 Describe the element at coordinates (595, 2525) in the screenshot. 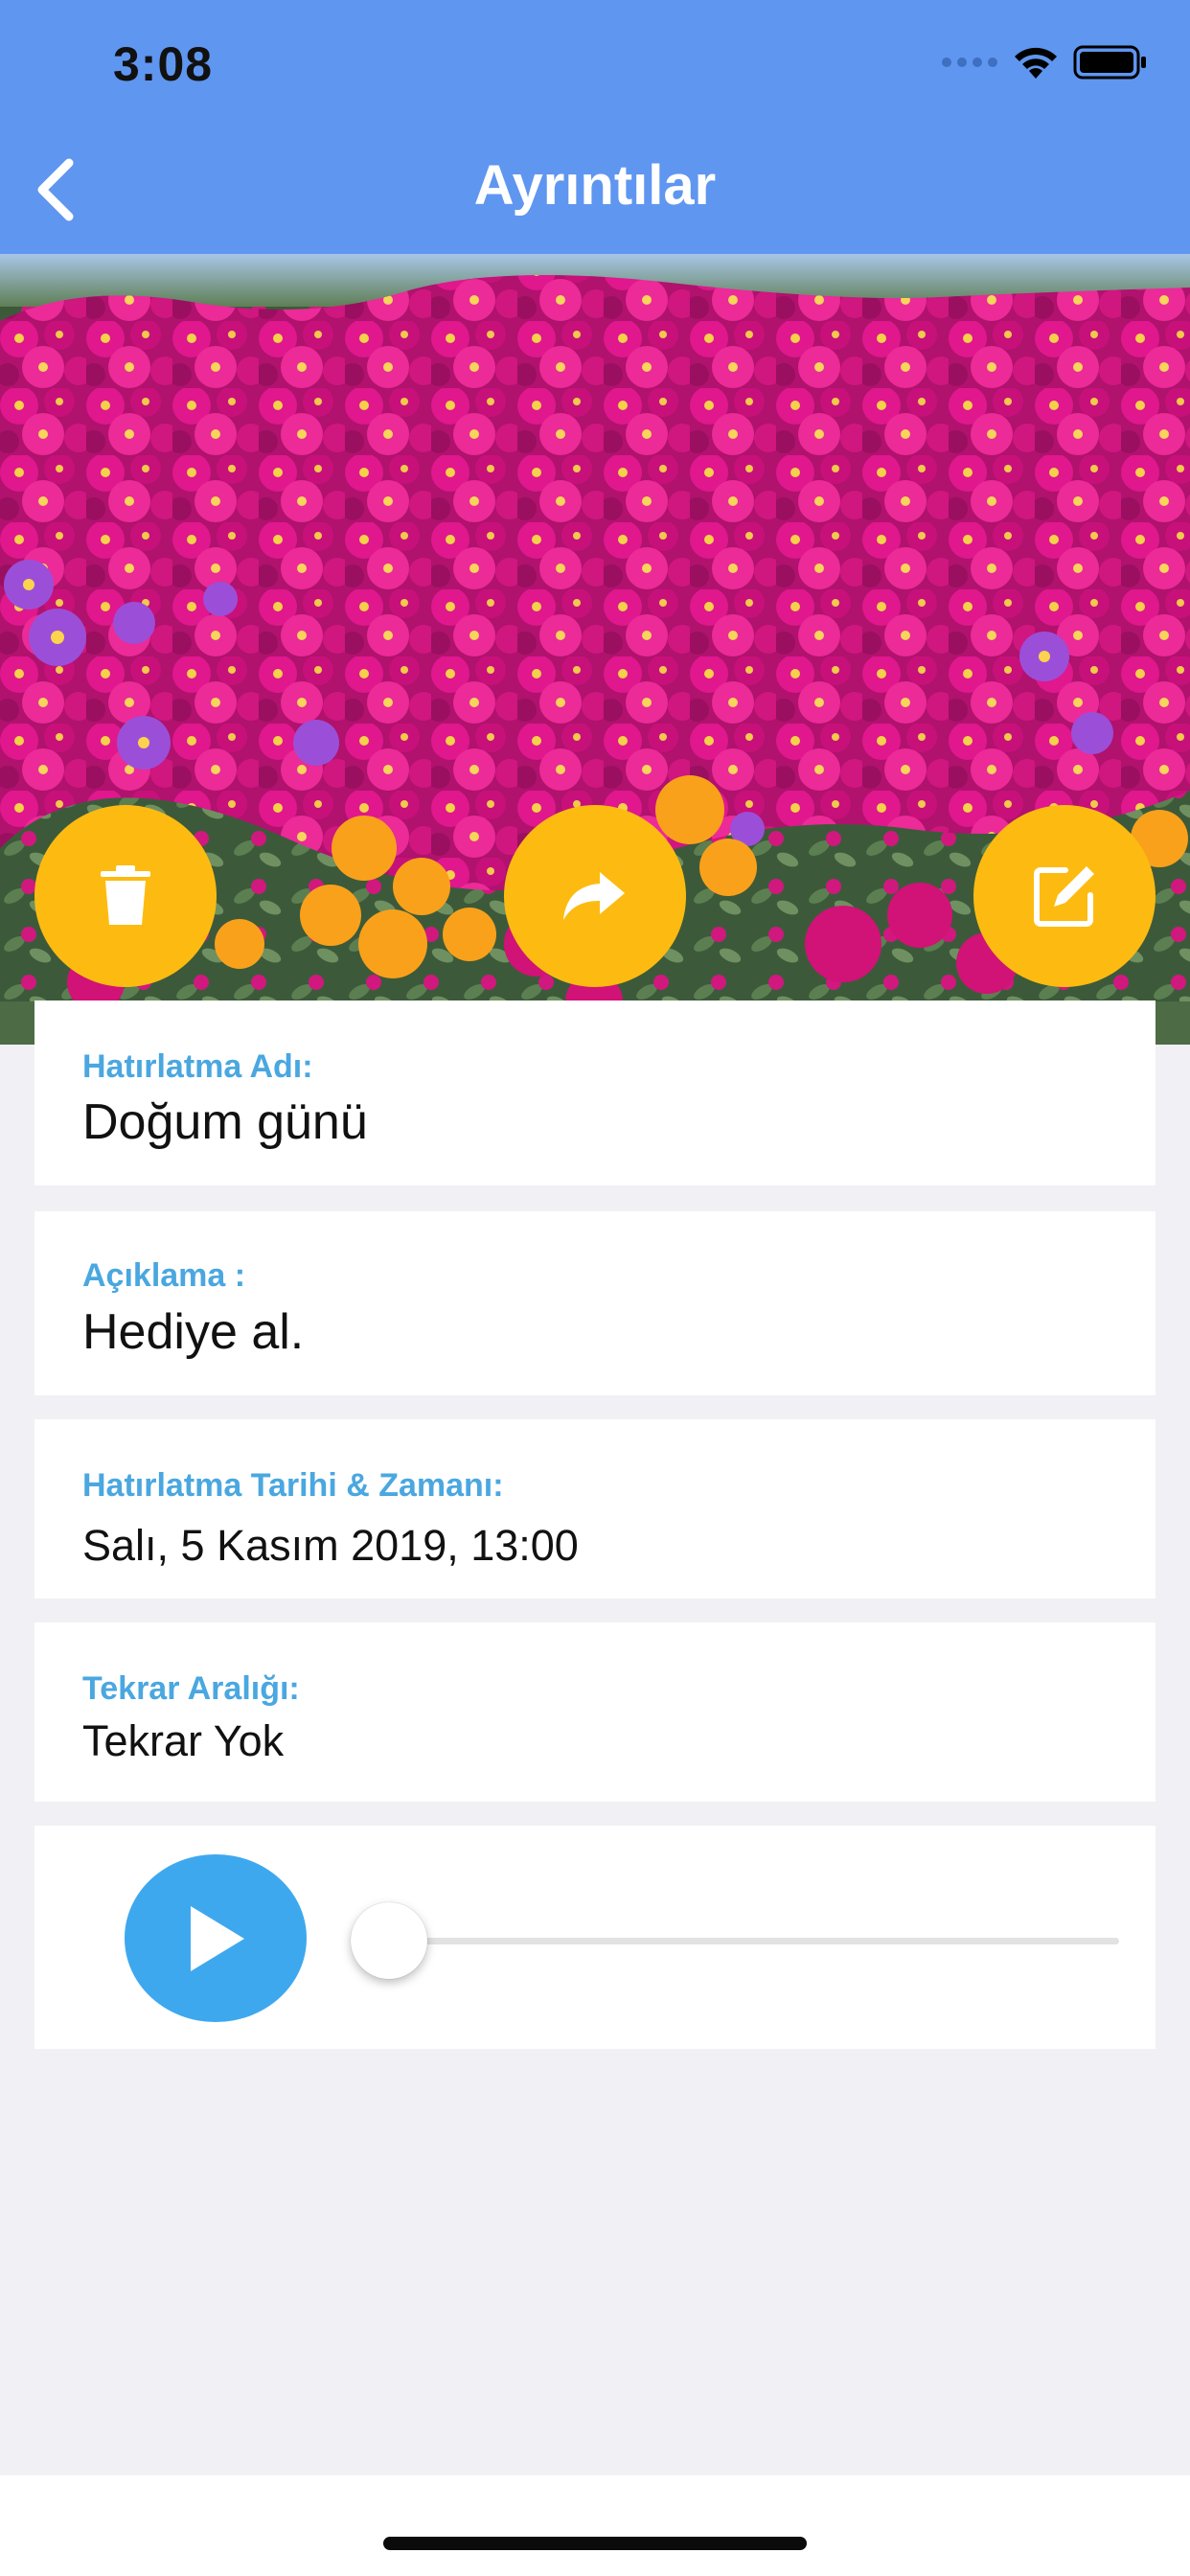

I see `home-bar-area` at that location.